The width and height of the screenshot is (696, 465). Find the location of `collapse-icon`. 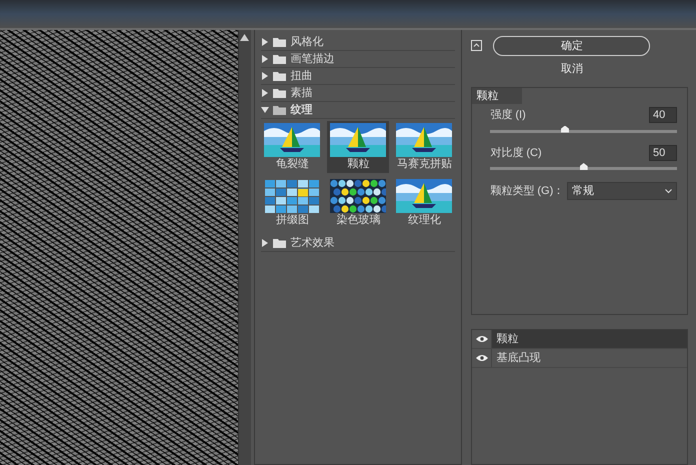

collapse-icon is located at coordinates (476, 45).